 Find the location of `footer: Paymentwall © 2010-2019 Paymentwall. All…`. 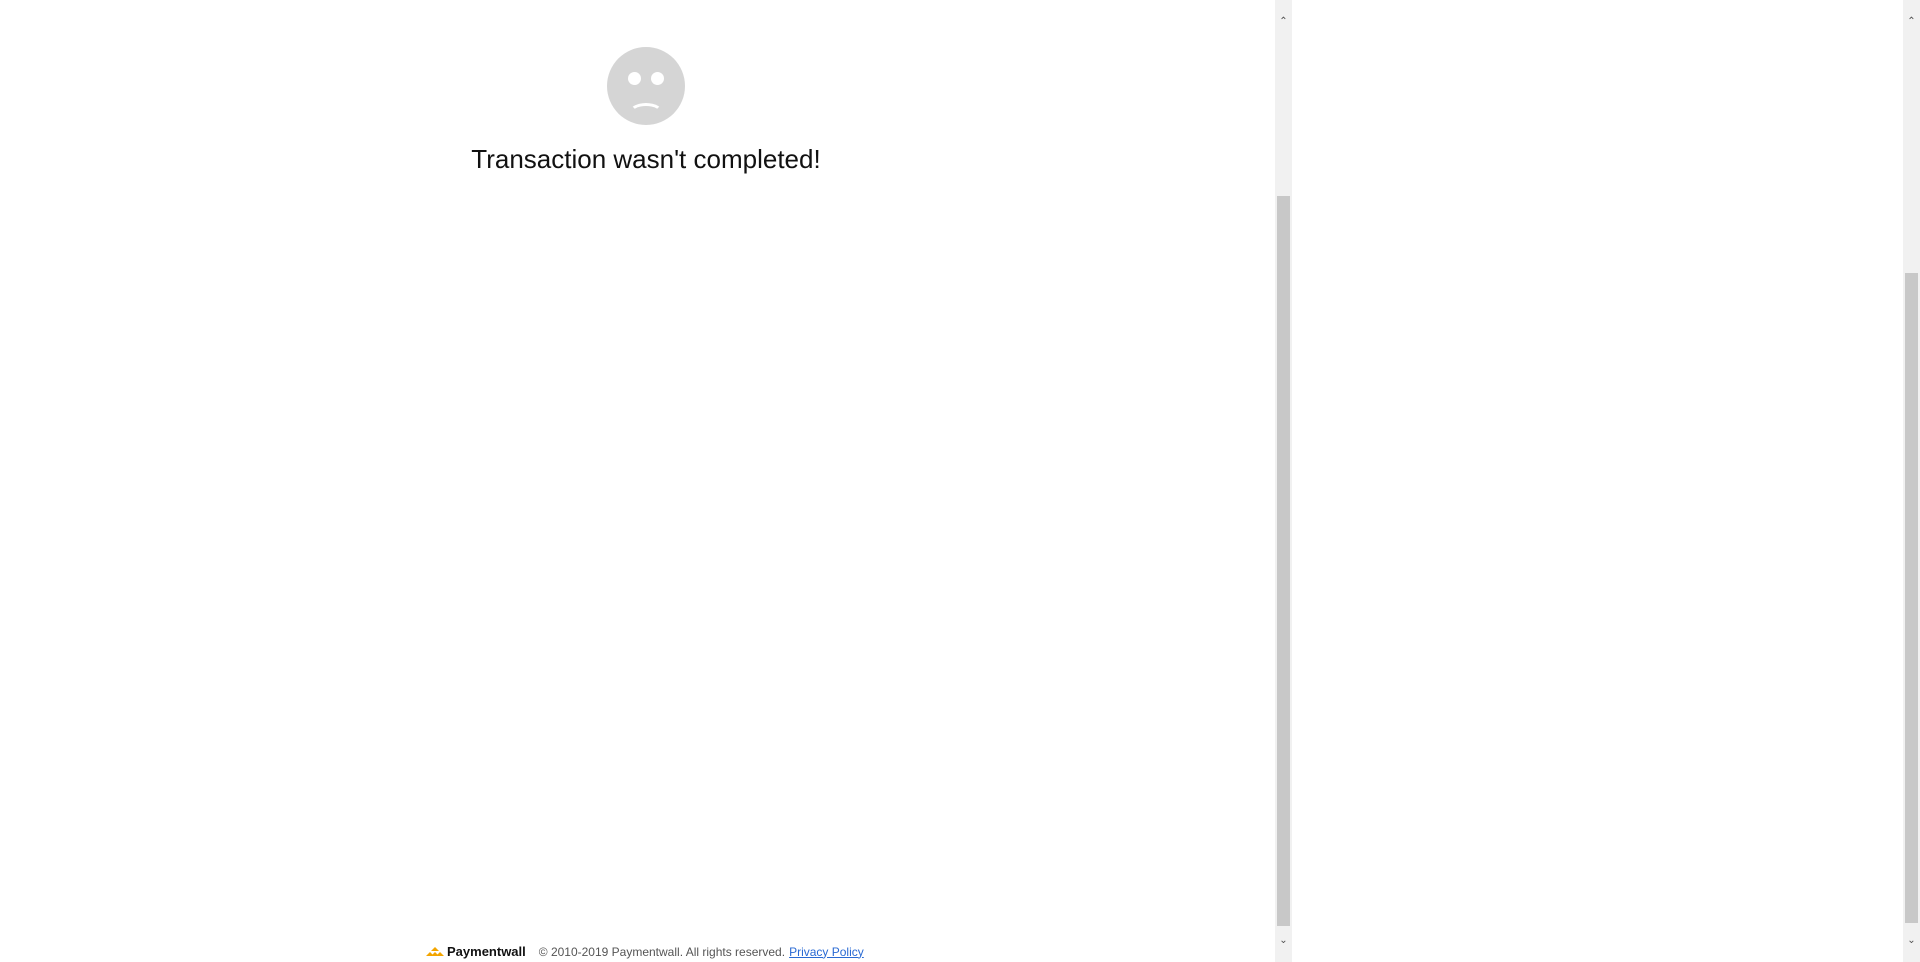

footer: Paymentwall © 2010-2019 Paymentwall. All… is located at coordinates (645, 951).